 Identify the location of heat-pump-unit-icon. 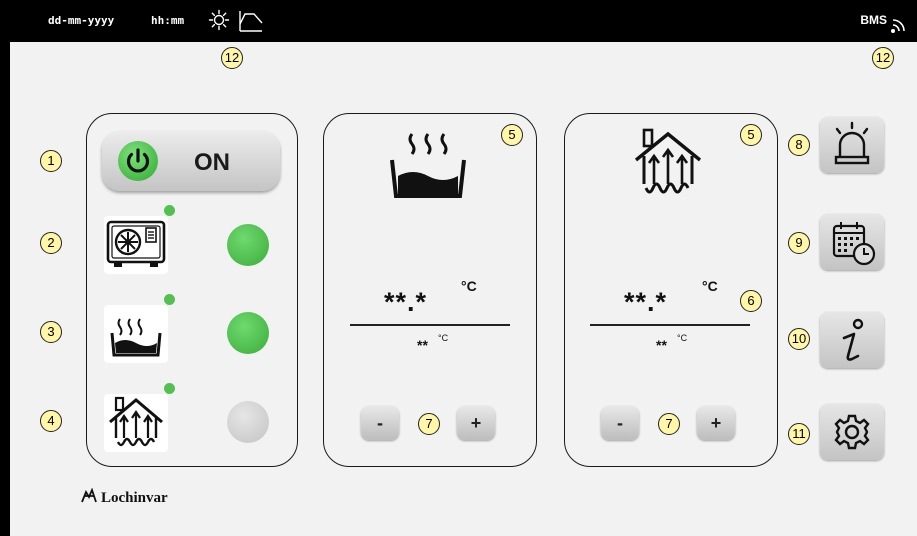
(136, 243).